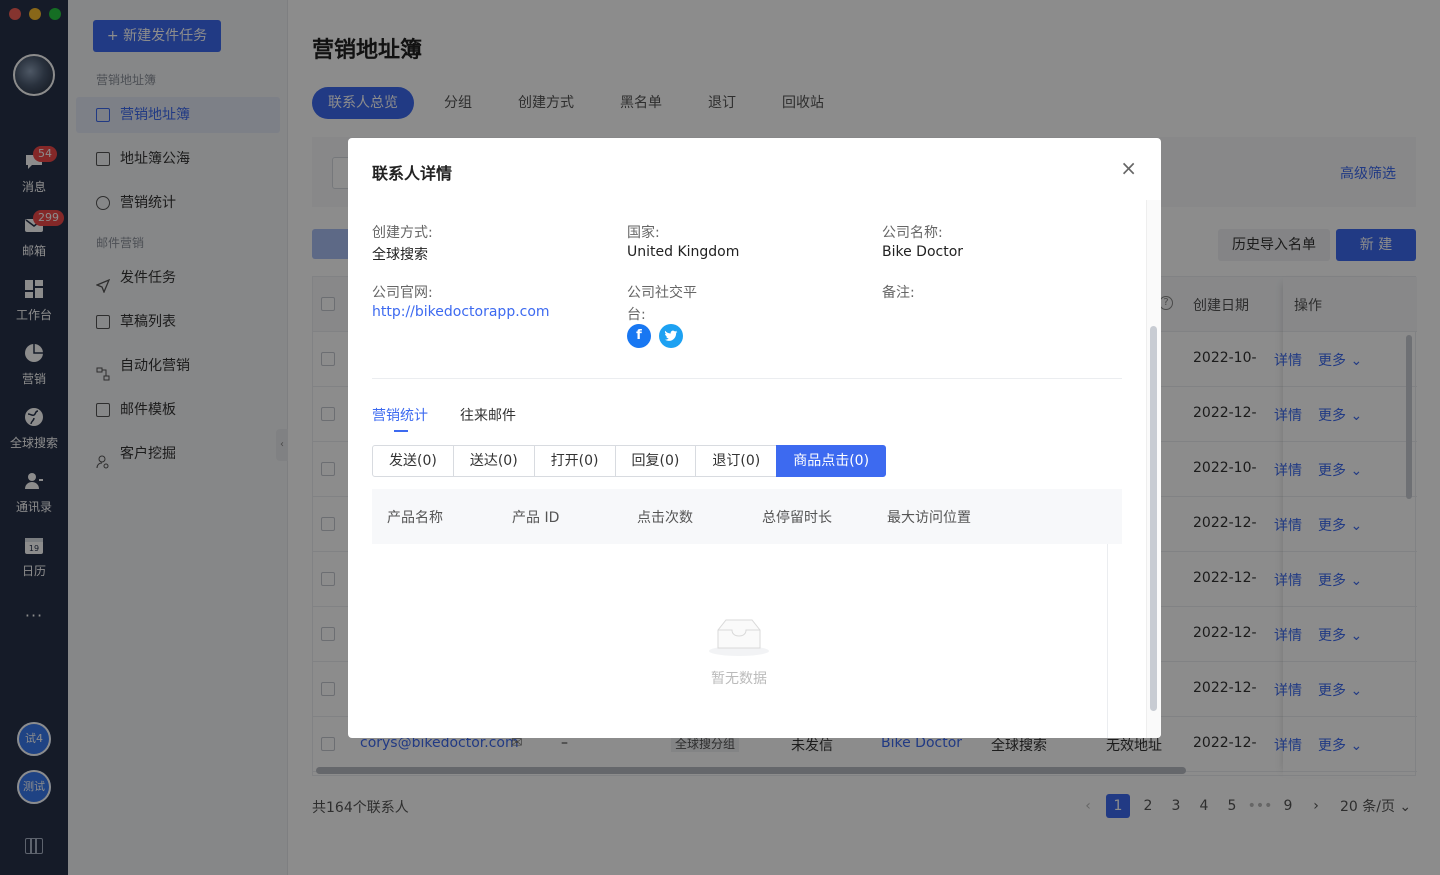 The height and width of the screenshot is (875, 1440). I want to click on country-value: United Kingdom, so click(683, 252).